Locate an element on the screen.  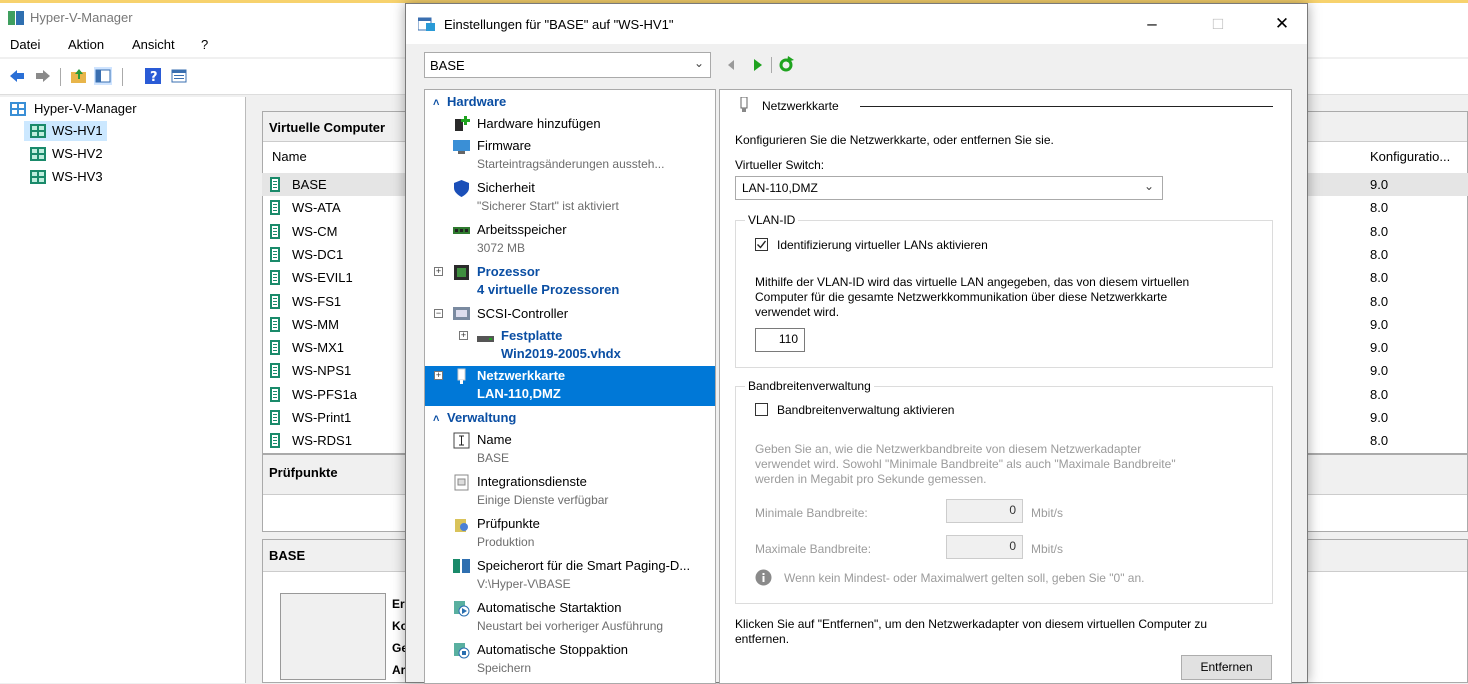
item-checkpoints: Prüfpunkte Produktion is located at coordinates (570, 534).